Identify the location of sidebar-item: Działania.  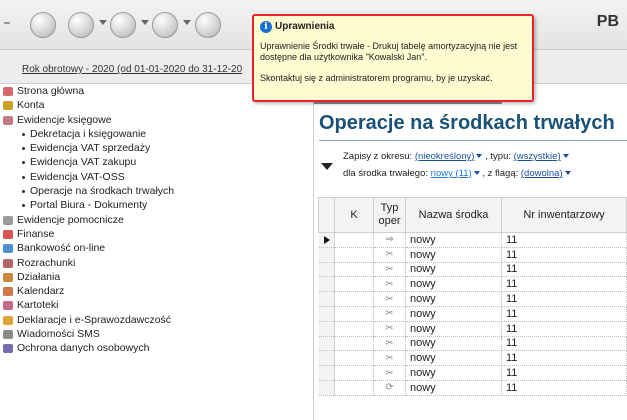
(156, 277).